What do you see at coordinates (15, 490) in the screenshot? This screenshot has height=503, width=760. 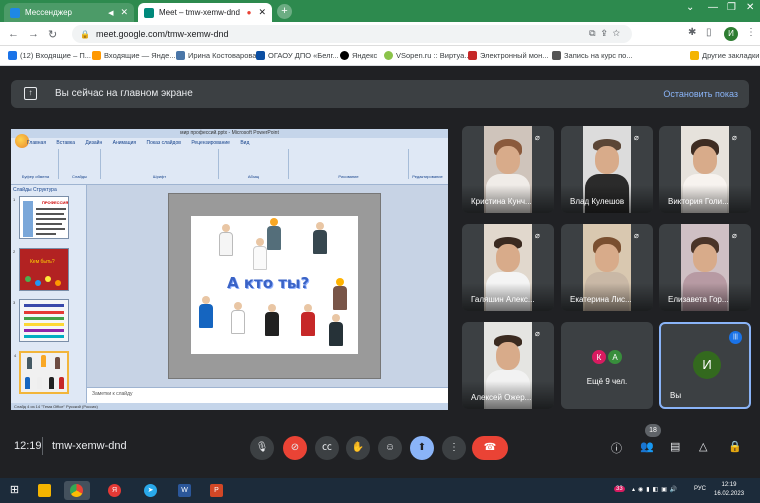 I see `start-button: ⊞` at bounding box center [15, 490].